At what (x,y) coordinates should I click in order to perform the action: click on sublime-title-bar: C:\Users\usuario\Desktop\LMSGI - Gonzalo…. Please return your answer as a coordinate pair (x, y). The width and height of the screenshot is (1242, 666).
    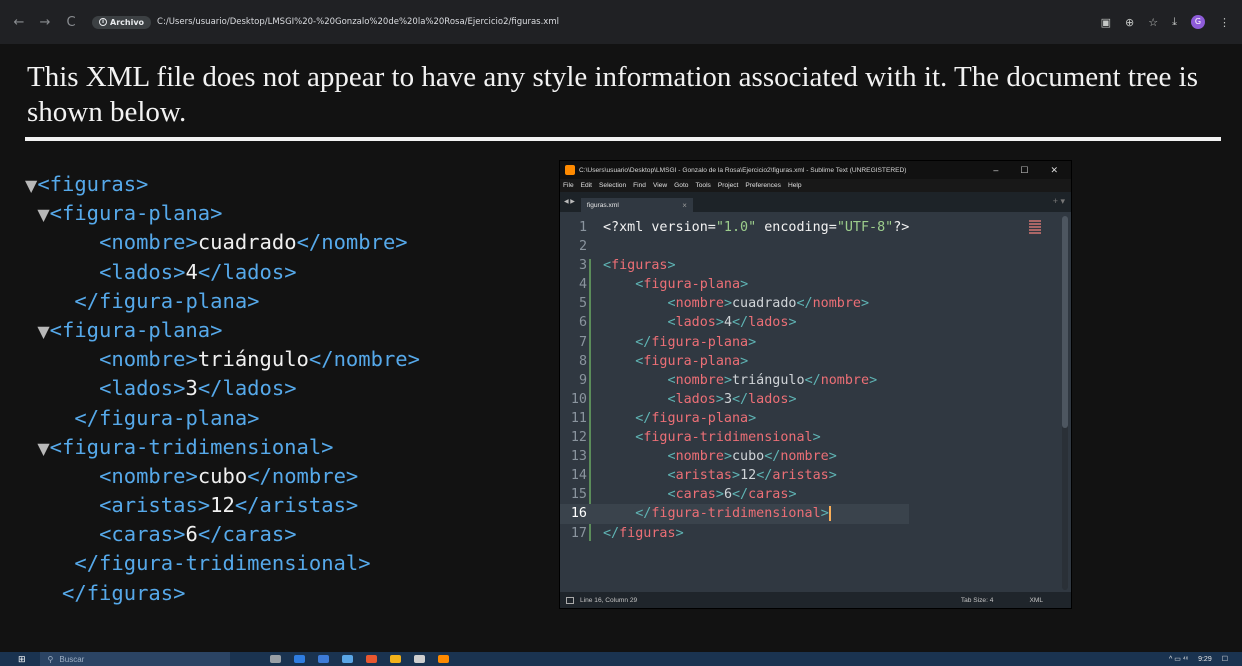
    Looking at the image, I should click on (815, 170).